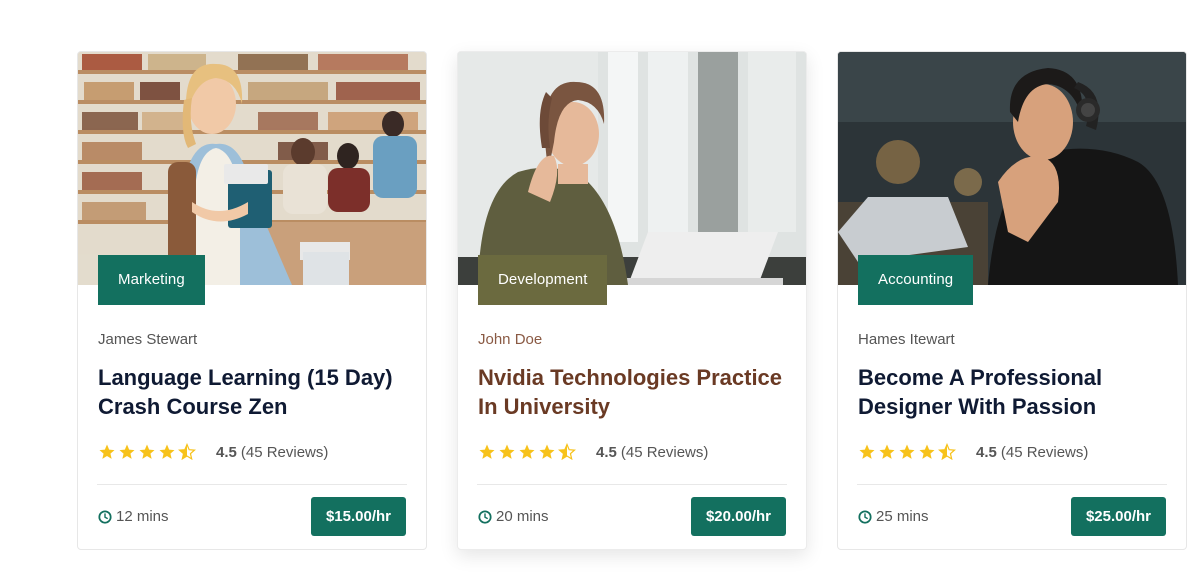  I want to click on course-author: James Stewart, so click(147, 339).